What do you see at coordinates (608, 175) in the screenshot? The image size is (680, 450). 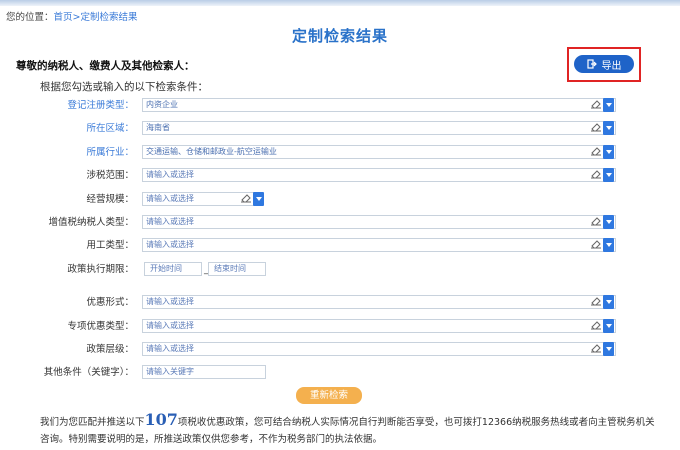 I see `tax-scope-dropdown` at bounding box center [608, 175].